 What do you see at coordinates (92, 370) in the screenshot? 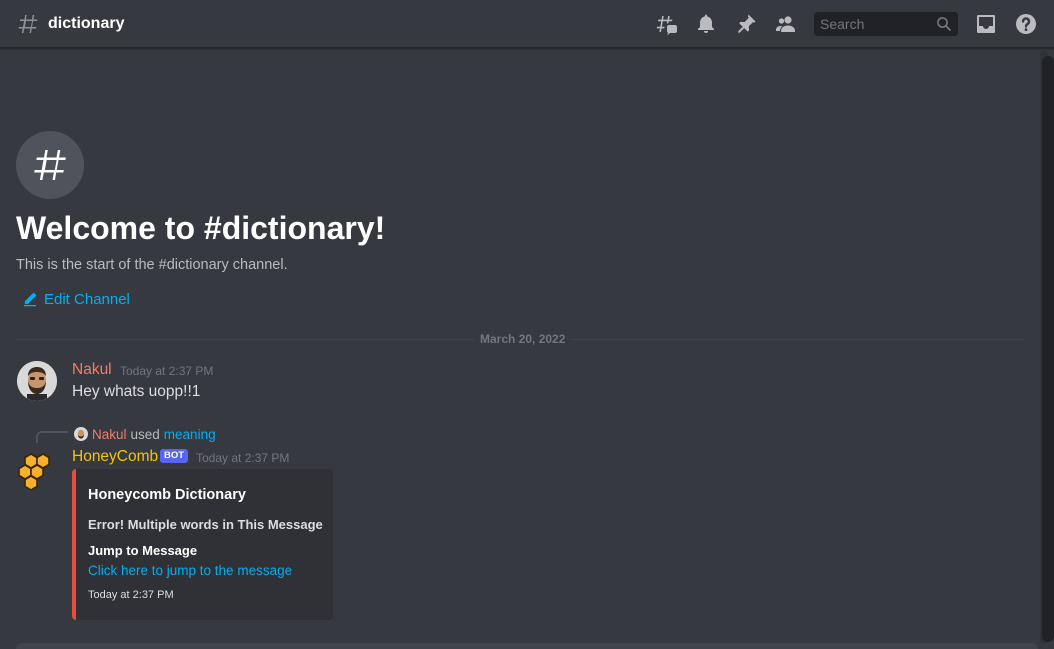
I see `message-author: Nakul` at bounding box center [92, 370].